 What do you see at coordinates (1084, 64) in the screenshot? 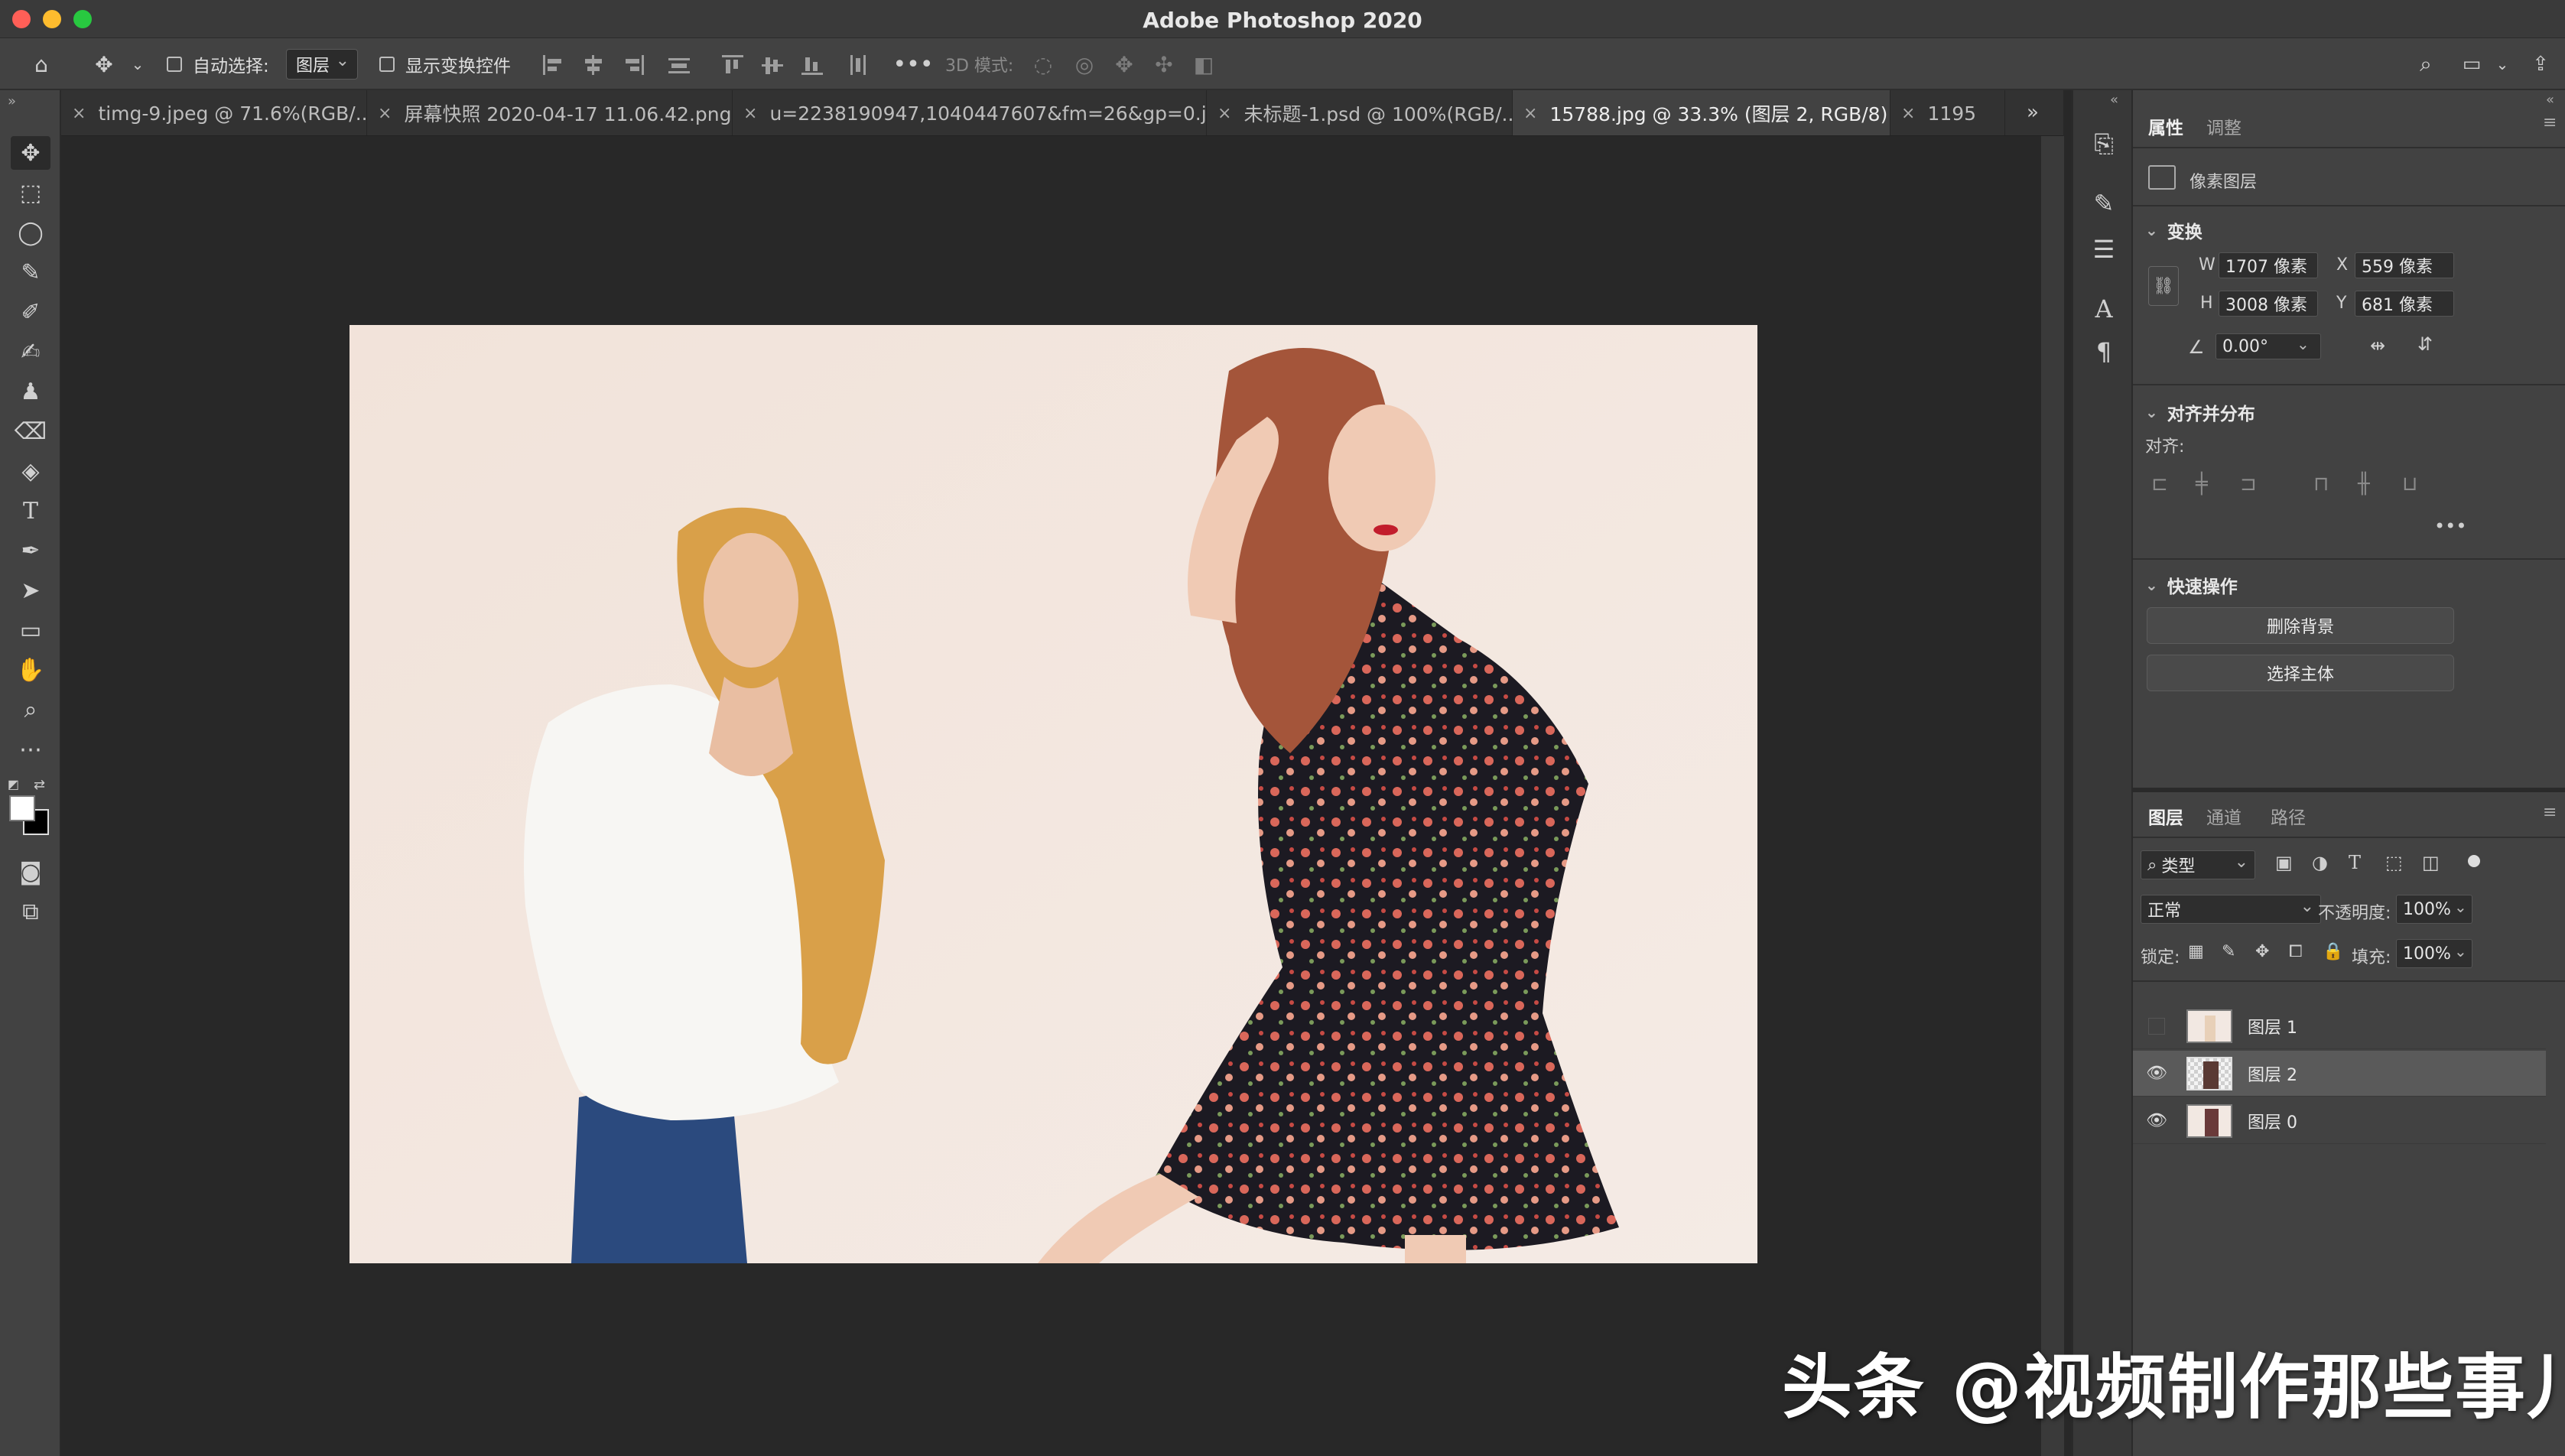
I see `3d-roll-icon: ◎` at bounding box center [1084, 64].